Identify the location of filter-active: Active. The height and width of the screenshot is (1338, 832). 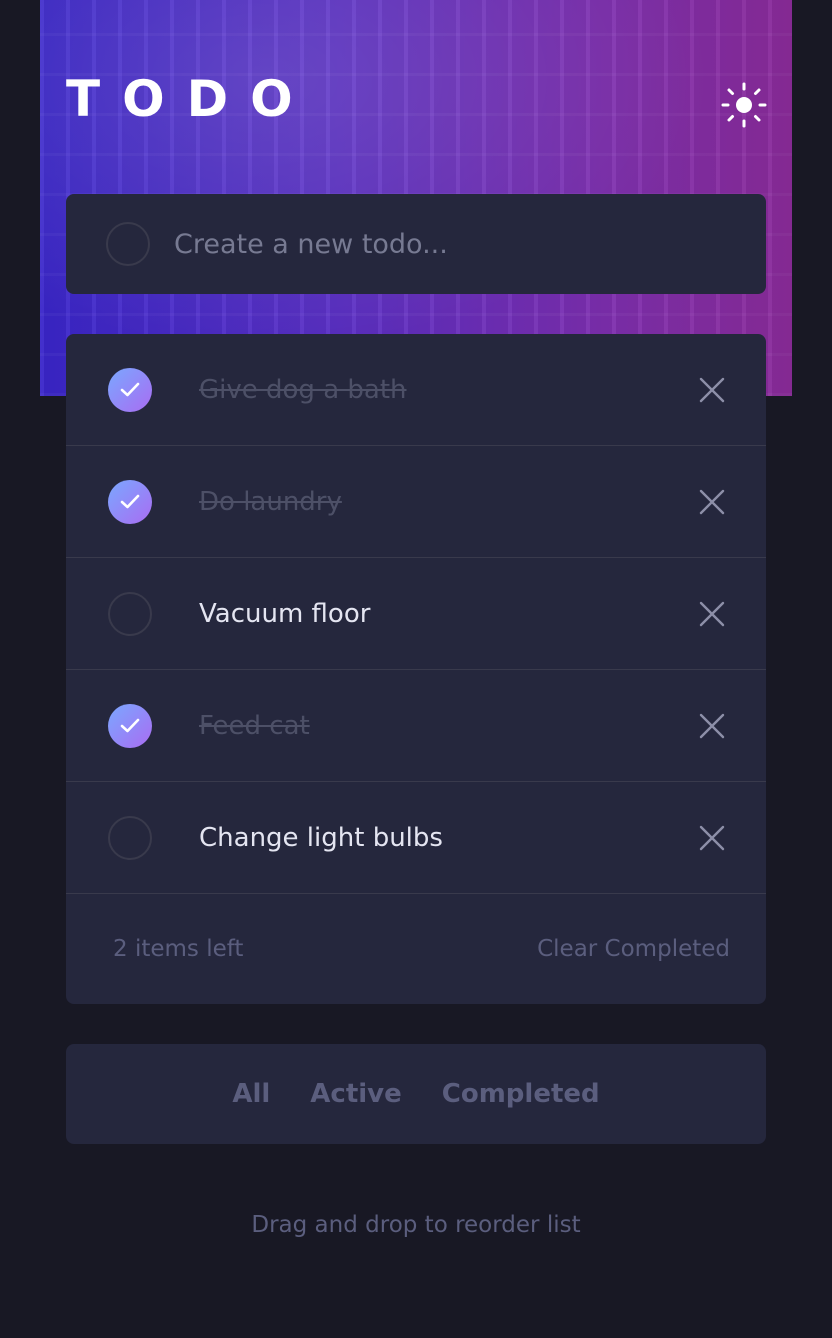
(355, 1094).